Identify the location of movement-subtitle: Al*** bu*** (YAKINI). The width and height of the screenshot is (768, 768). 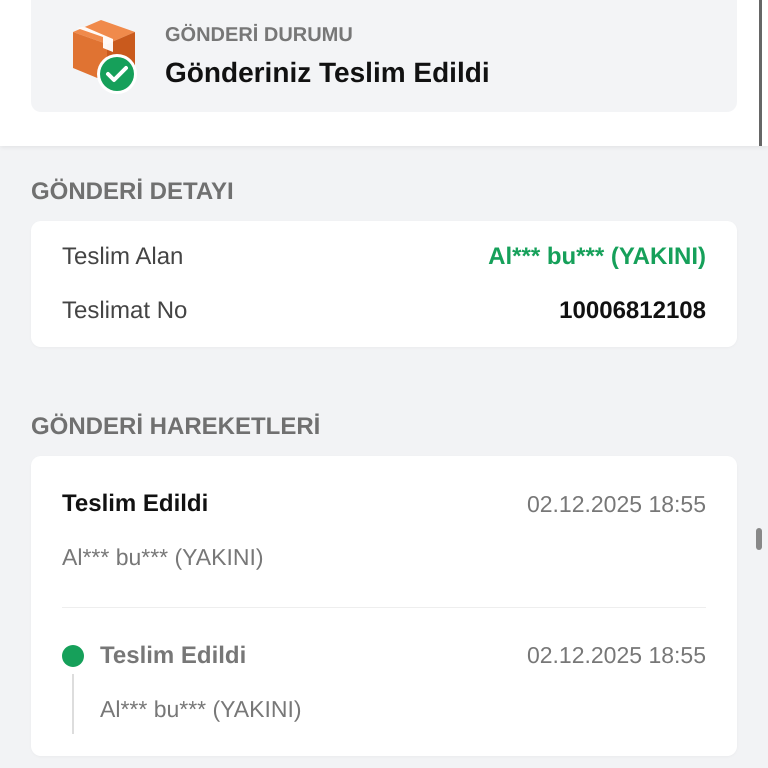
(163, 557).